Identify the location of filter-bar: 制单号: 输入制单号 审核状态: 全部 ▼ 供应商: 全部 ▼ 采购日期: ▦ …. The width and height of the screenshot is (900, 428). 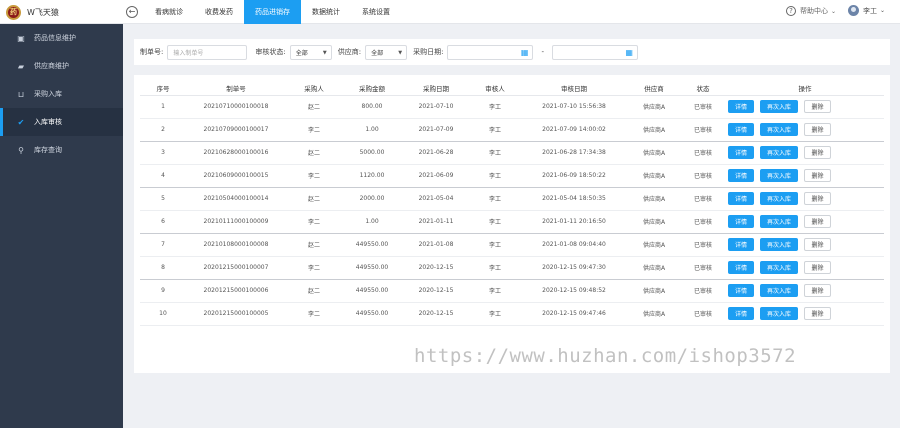
(512, 52).